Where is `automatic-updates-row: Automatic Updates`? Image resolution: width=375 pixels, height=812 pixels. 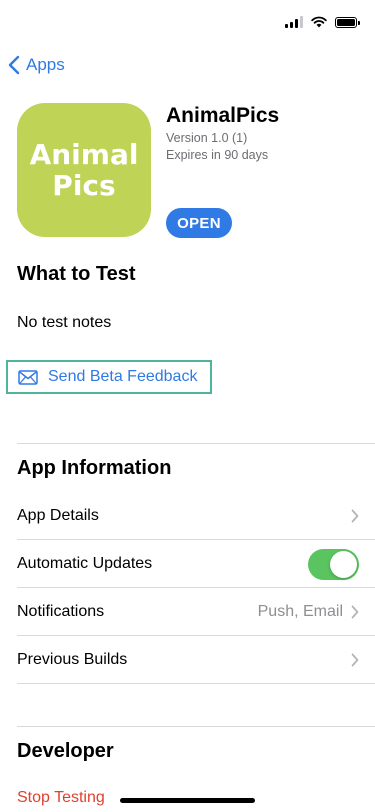
automatic-updates-row: Automatic Updates is located at coordinates (196, 564).